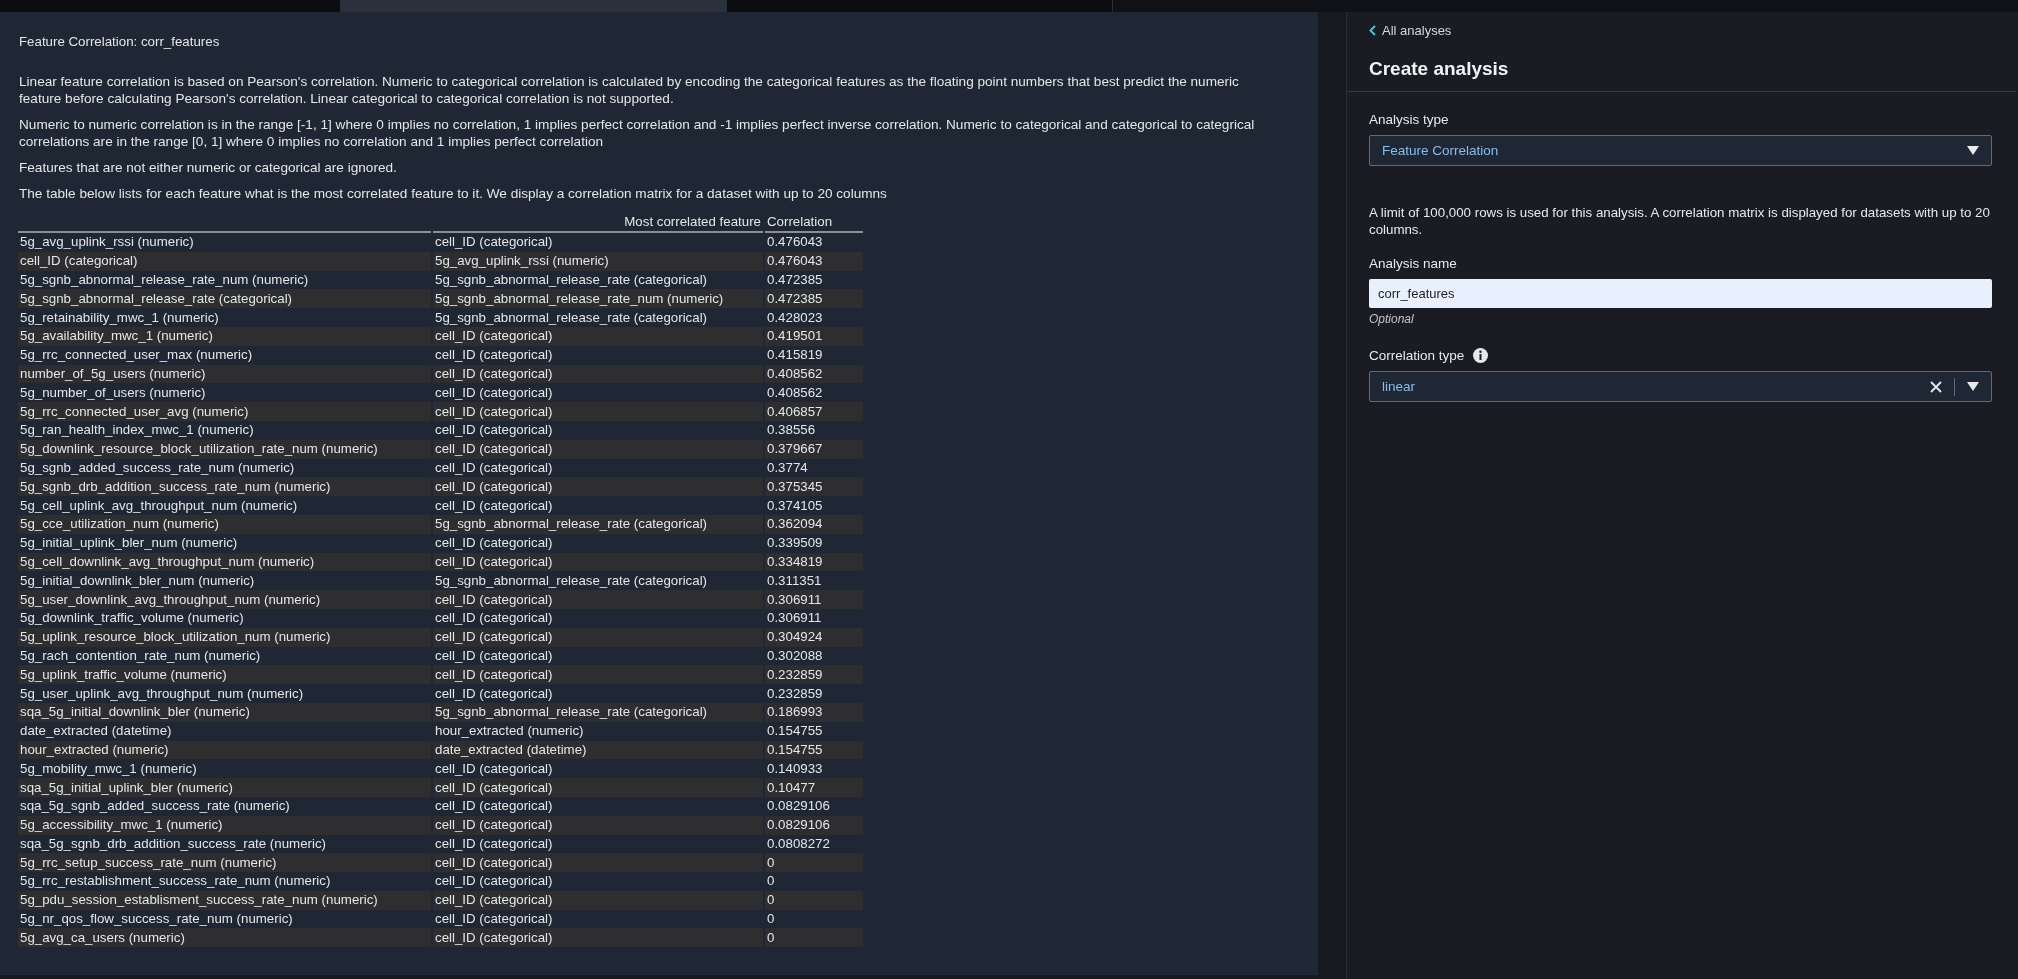  Describe the element at coordinates (795, 449) in the screenshot. I see `table-cell-text: 0.379667` at that location.